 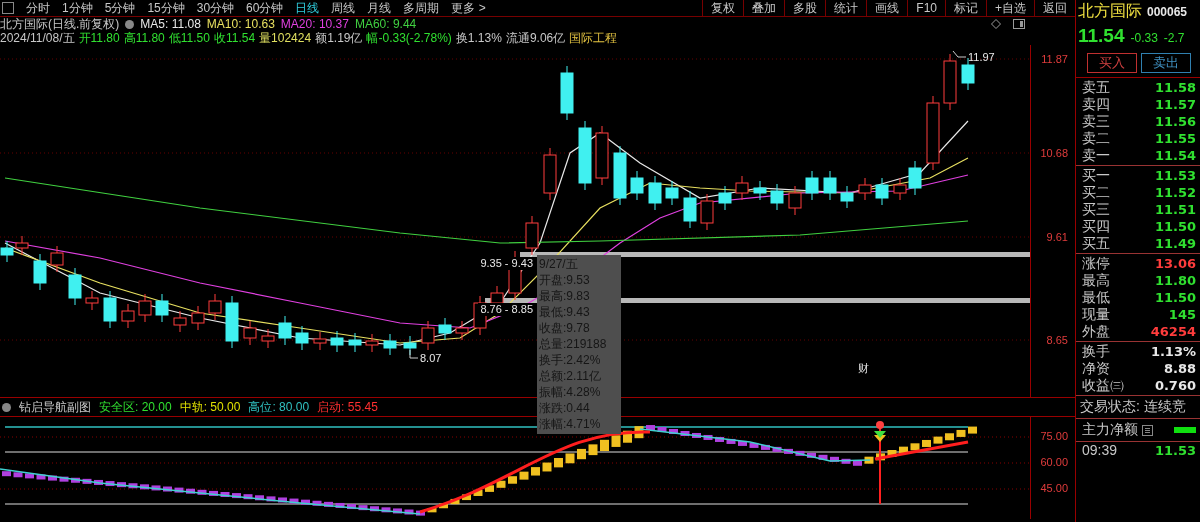 What do you see at coordinates (1147, 430) in the screenshot?
I see `list-icon` at bounding box center [1147, 430].